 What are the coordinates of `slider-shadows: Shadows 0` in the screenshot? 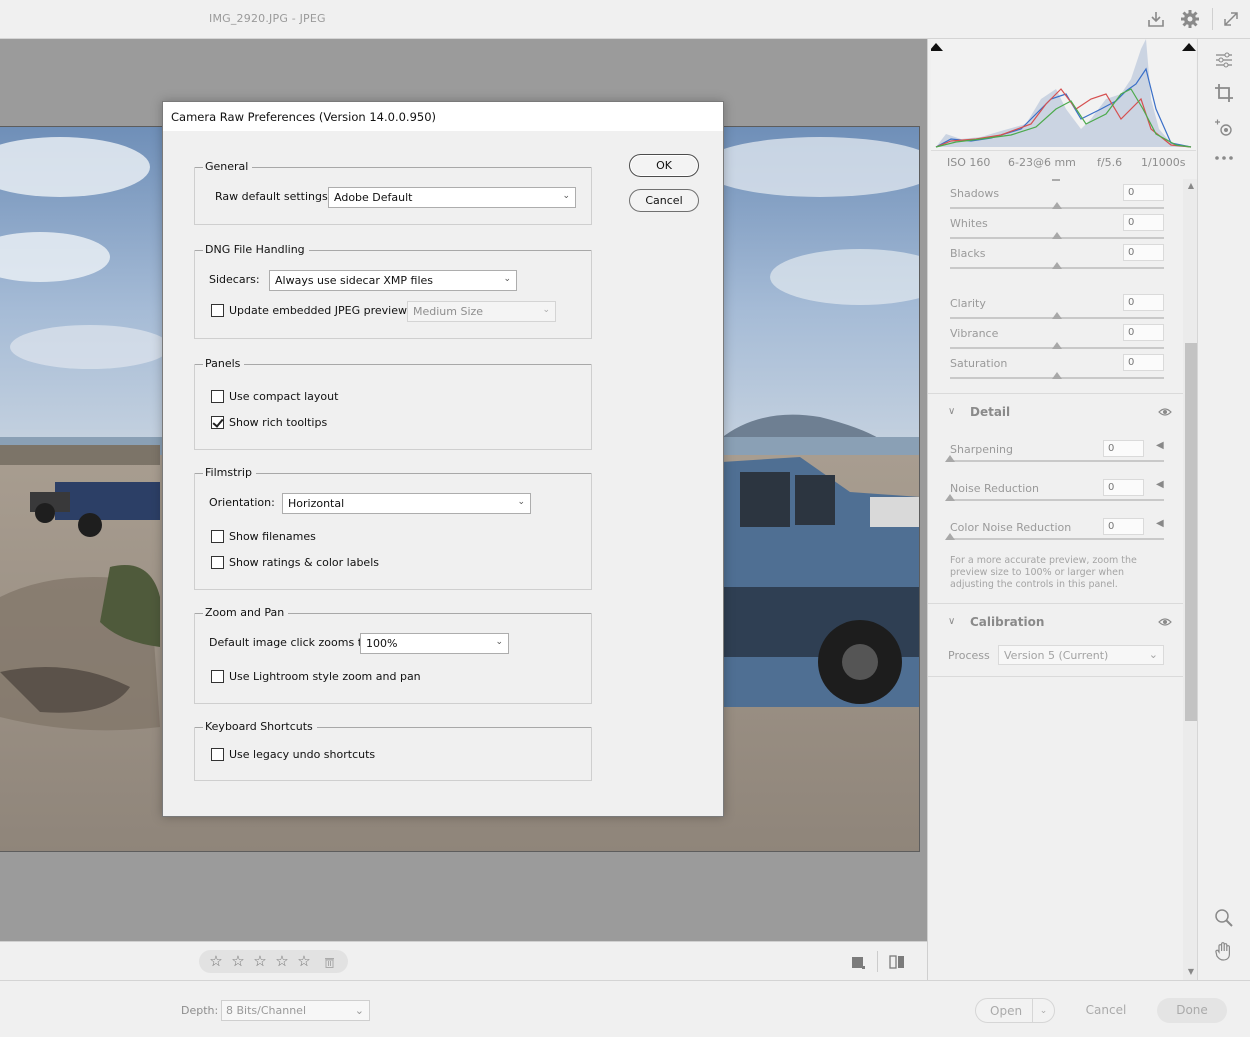 It's located at (1055, 197).